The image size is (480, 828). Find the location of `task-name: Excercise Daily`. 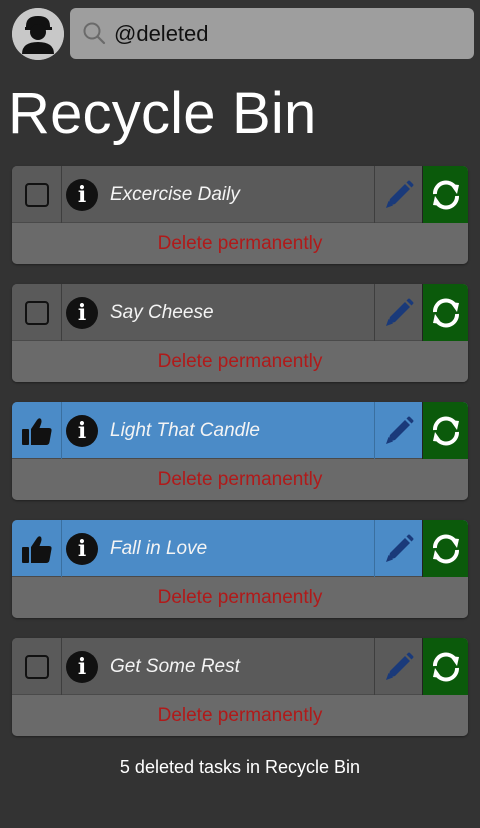

task-name: Excercise Daily is located at coordinates (238, 194).